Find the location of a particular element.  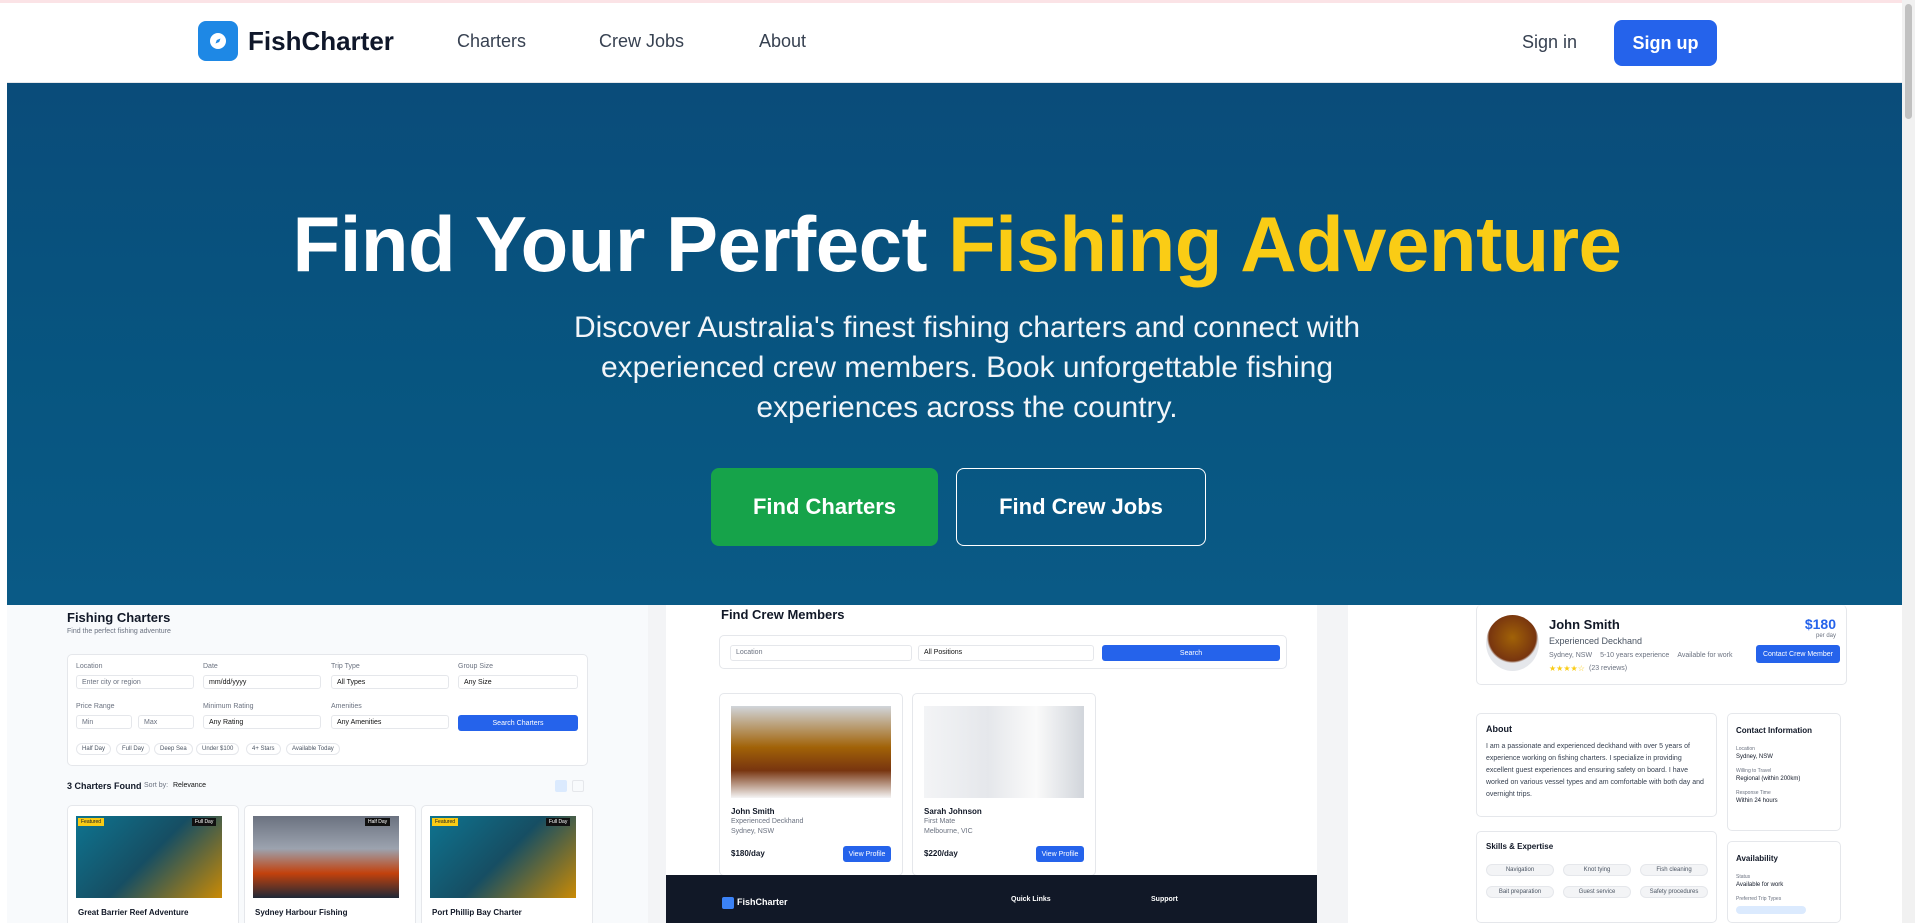

price-min-input: Min is located at coordinates (104, 722).